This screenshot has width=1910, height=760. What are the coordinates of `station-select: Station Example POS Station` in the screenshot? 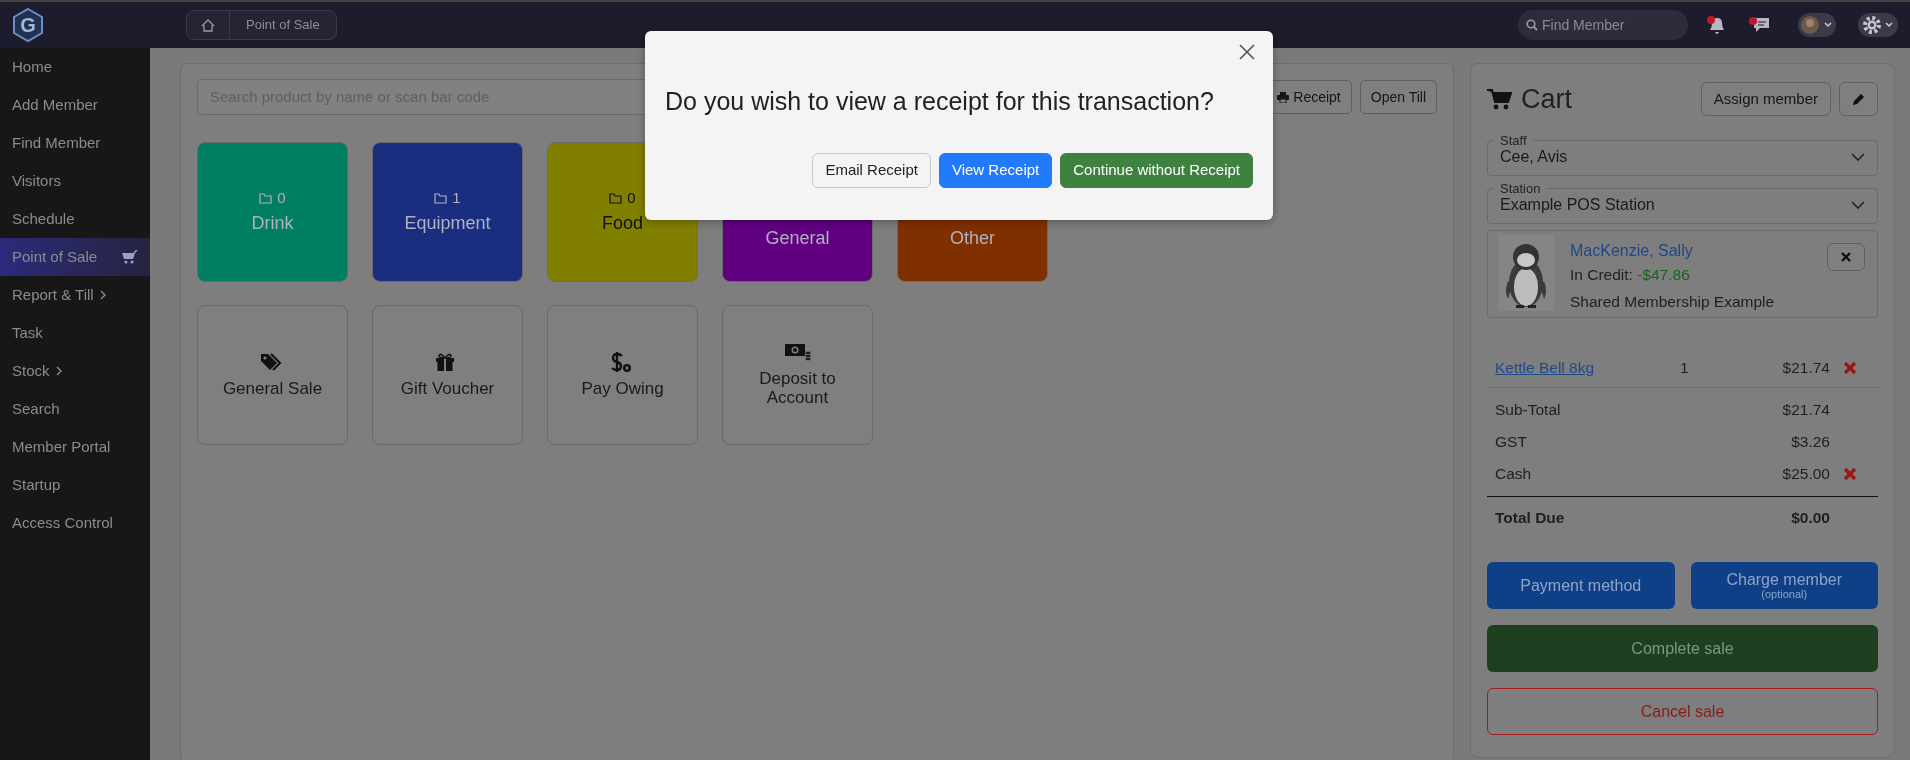 It's located at (1682, 202).